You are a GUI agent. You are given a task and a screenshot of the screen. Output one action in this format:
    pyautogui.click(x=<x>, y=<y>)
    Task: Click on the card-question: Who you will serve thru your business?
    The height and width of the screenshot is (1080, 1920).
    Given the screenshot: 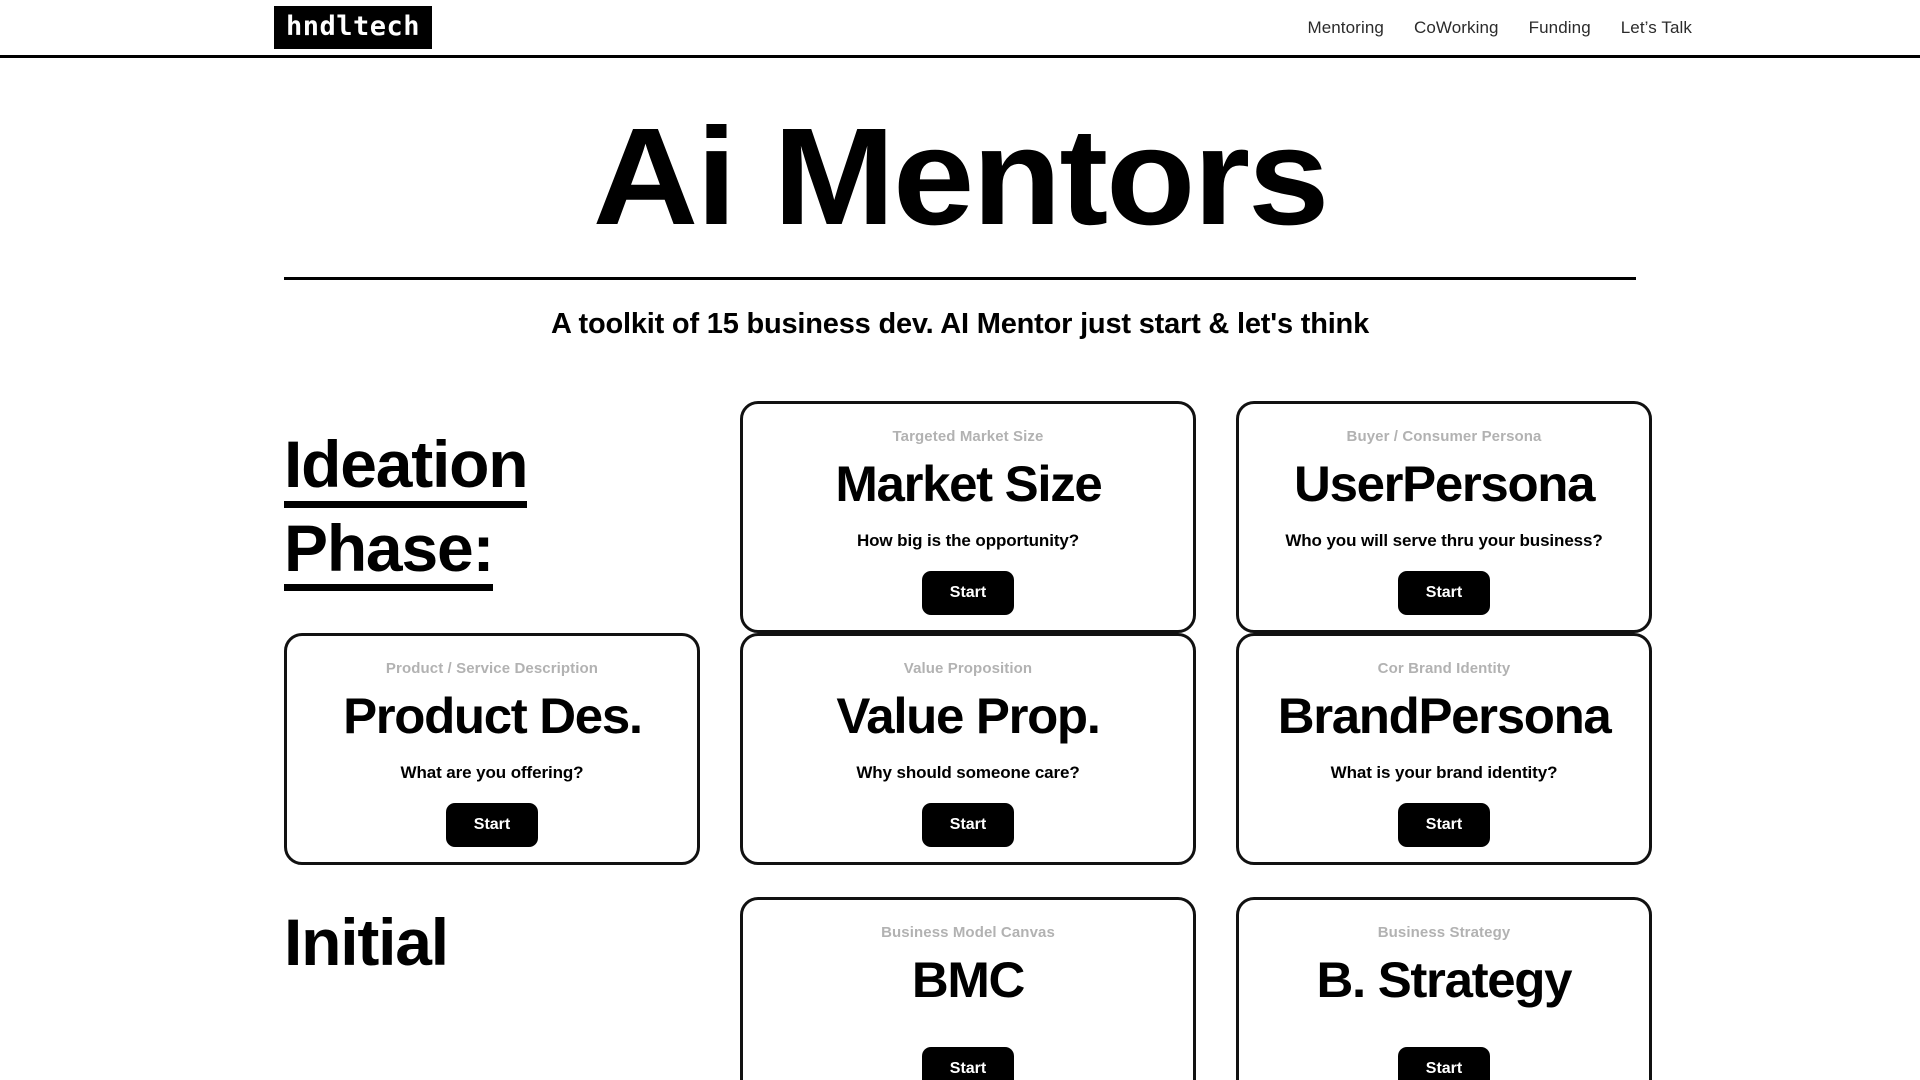 What is the action you would take?
    pyautogui.click(x=1444, y=540)
    